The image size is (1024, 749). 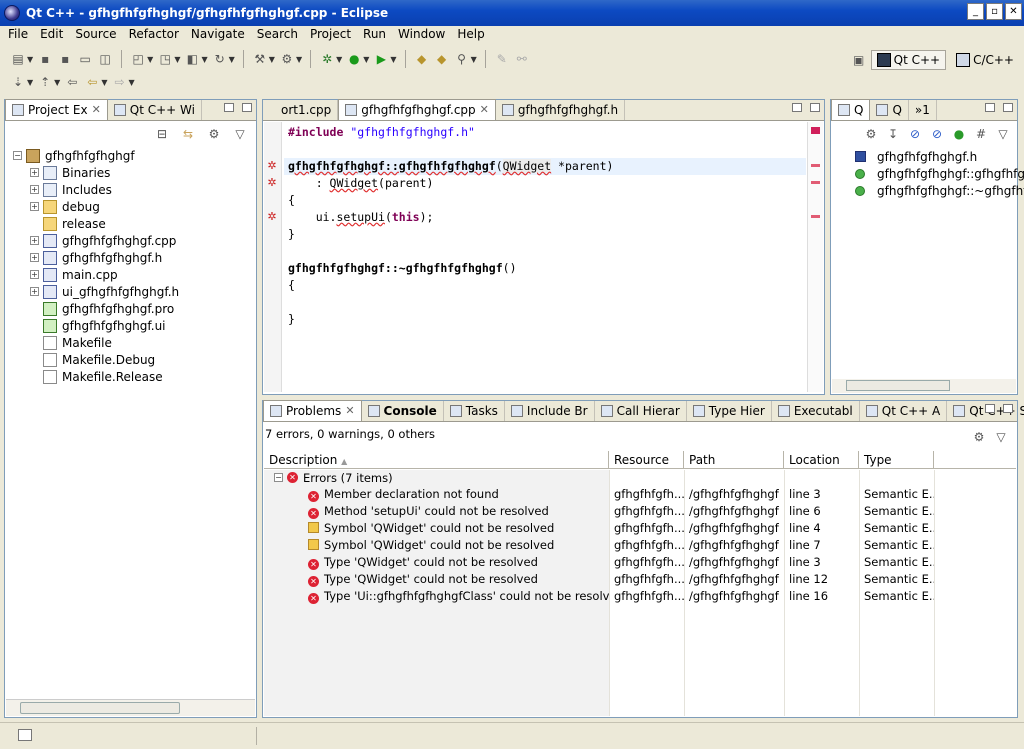 What do you see at coordinates (134, 274) in the screenshot?
I see `tree-item-main-cpp: + main.cpp` at bounding box center [134, 274].